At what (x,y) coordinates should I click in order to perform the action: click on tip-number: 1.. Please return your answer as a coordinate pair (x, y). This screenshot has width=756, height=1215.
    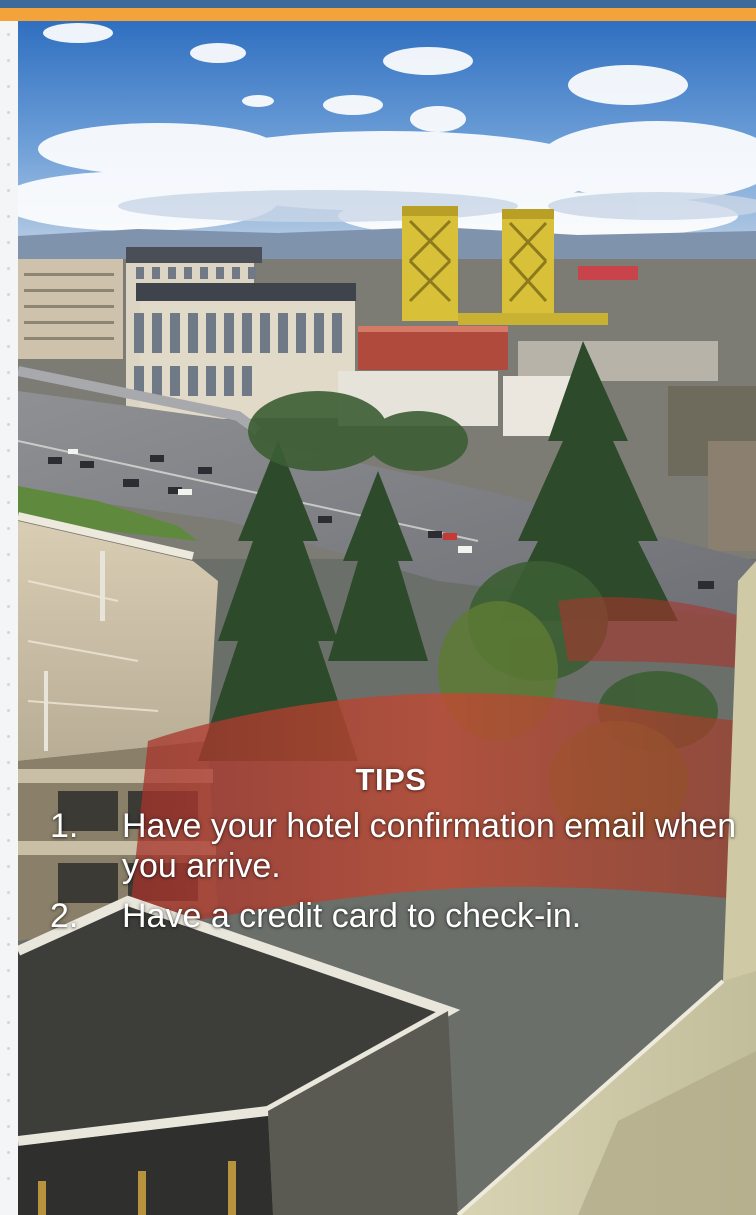
    Looking at the image, I should click on (64, 826).